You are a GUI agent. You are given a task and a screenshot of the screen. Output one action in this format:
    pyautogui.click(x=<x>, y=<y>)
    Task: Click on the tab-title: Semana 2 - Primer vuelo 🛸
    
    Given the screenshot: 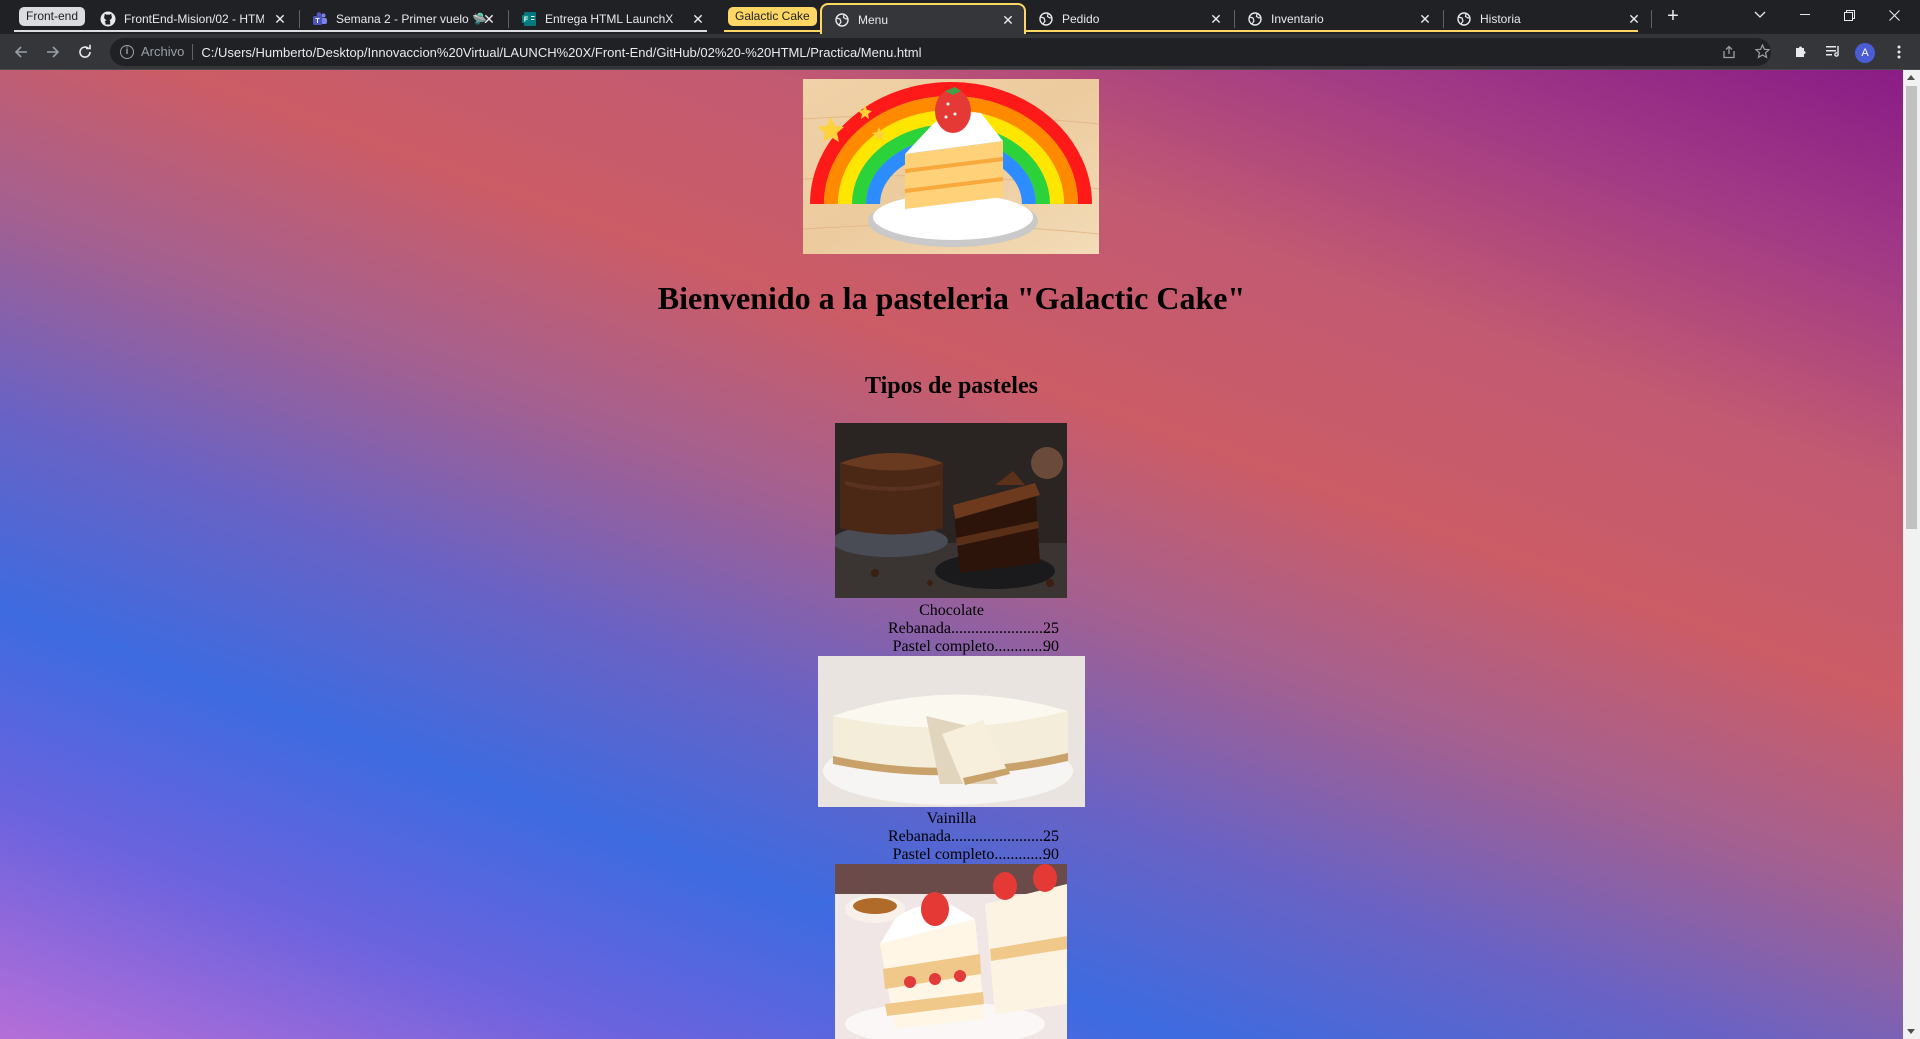 What is the action you would take?
    pyautogui.click(x=411, y=19)
    